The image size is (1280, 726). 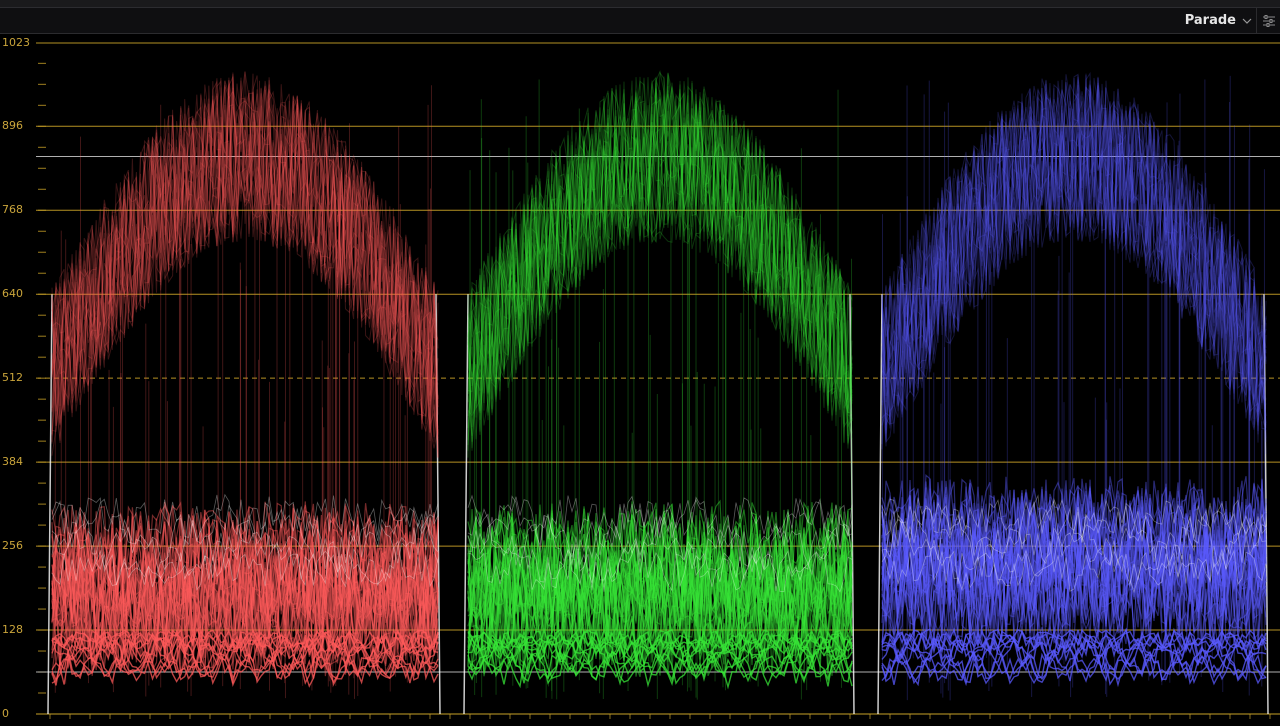 What do you see at coordinates (1210, 20) in the screenshot?
I see `scope-mode-label: Parade` at bounding box center [1210, 20].